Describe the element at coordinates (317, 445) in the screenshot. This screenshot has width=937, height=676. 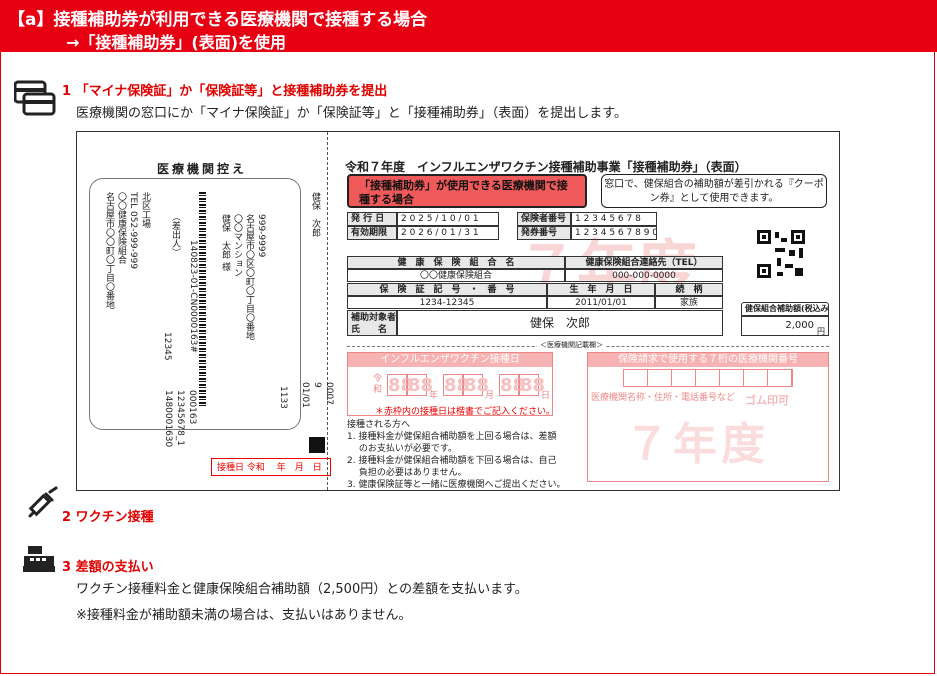
I see `stub-qr-code` at that location.